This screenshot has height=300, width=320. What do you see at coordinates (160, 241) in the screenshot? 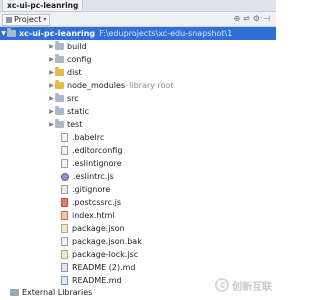
I see `tree-file-package-json-bak: package.json.bak` at bounding box center [160, 241].